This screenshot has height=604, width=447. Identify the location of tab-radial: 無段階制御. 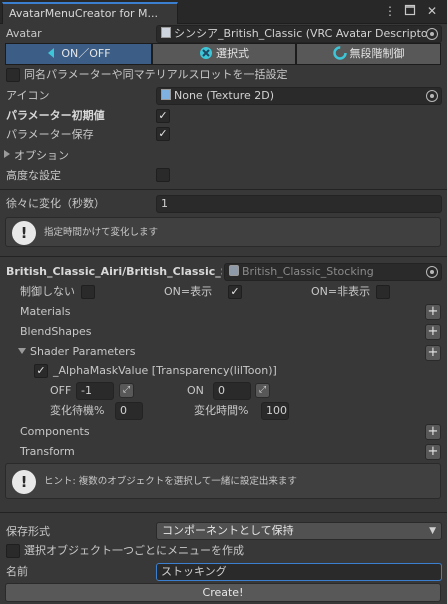
(368, 54).